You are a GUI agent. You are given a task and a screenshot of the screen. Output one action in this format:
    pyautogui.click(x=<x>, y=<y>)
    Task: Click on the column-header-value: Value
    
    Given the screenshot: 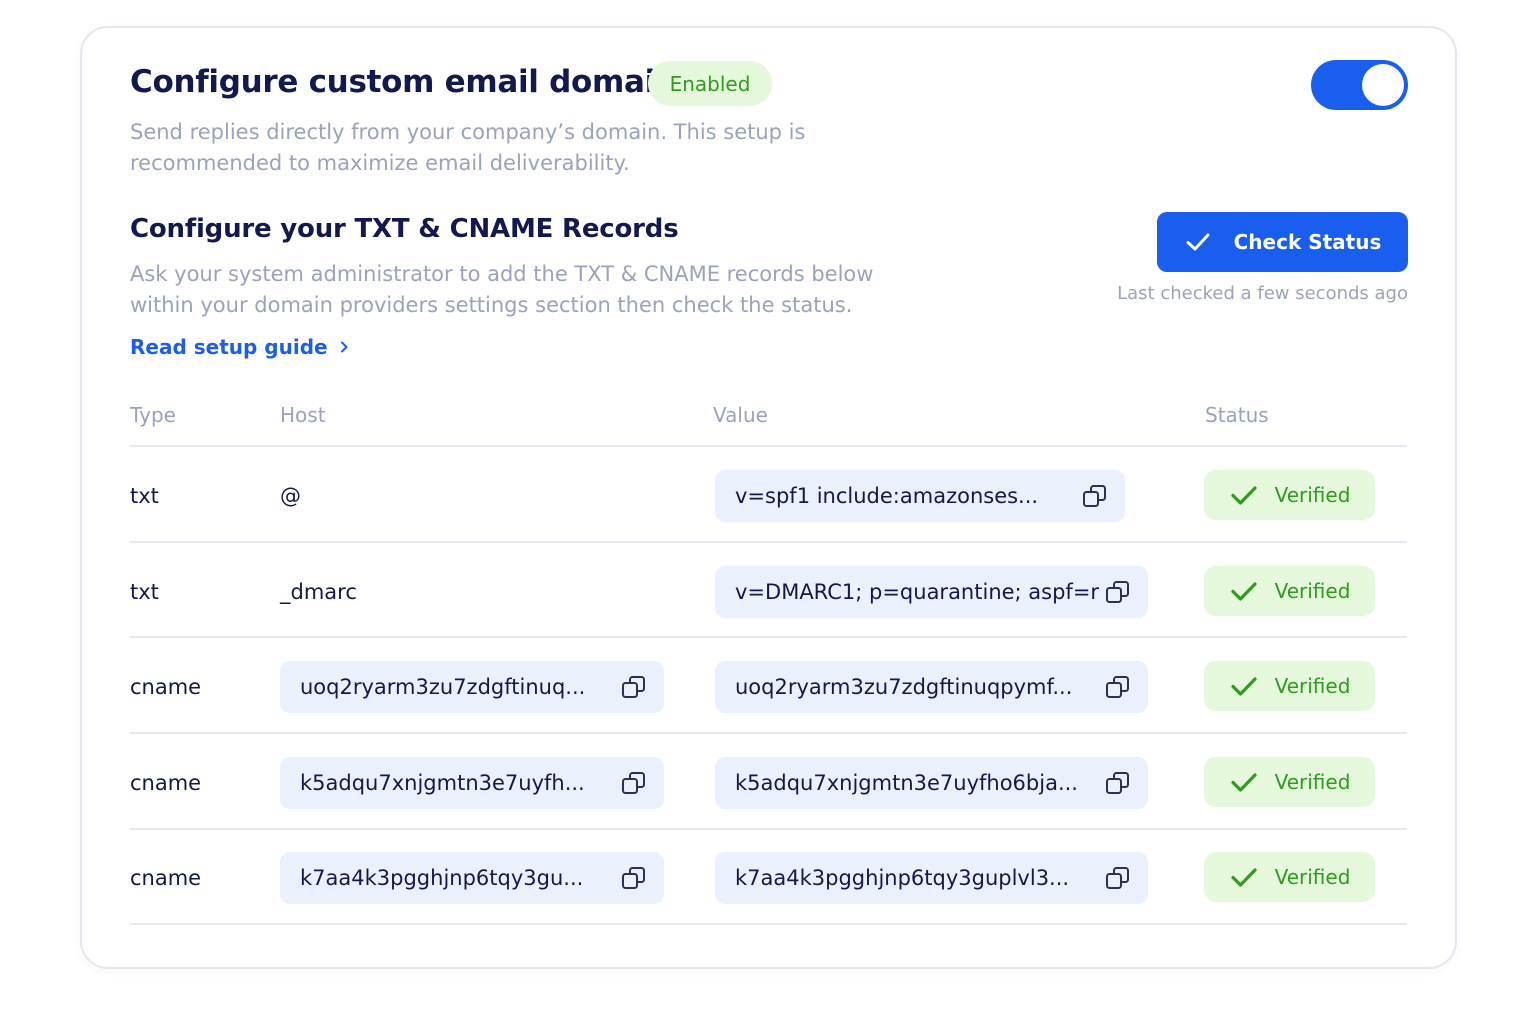 What is the action you would take?
    pyautogui.click(x=740, y=415)
    